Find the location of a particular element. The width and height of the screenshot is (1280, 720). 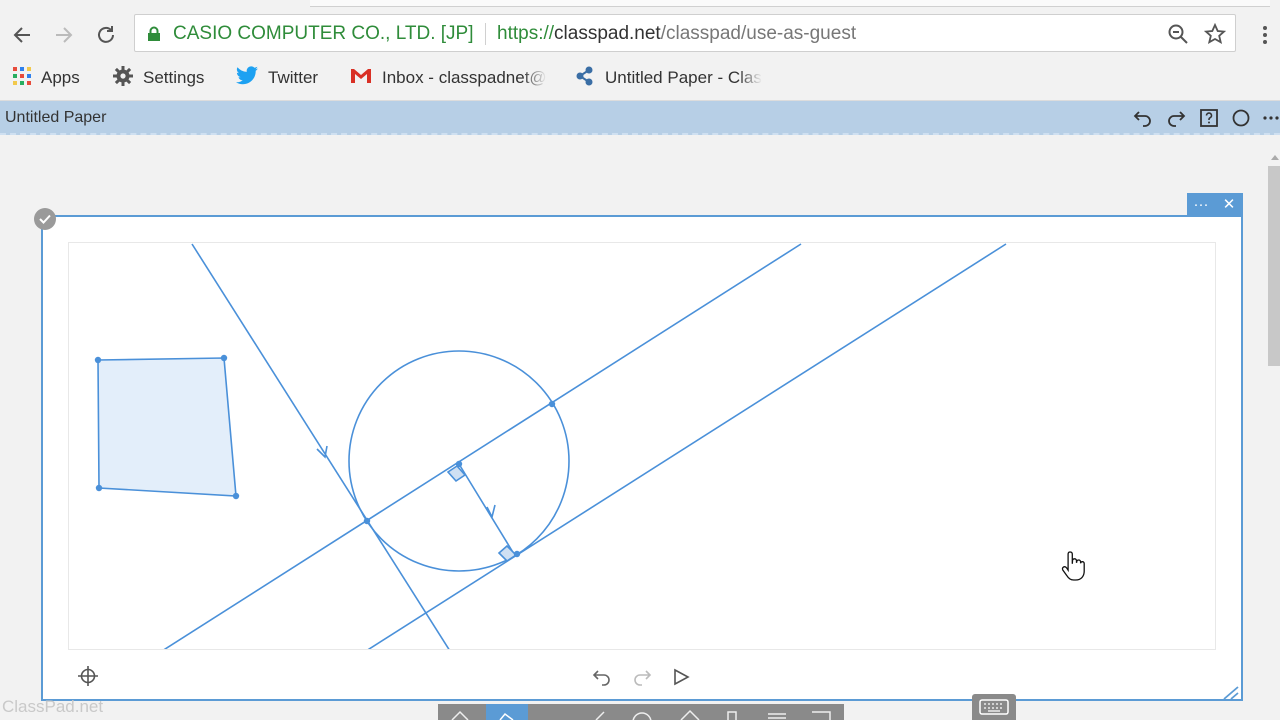

reload-icon is located at coordinates (106, 35).